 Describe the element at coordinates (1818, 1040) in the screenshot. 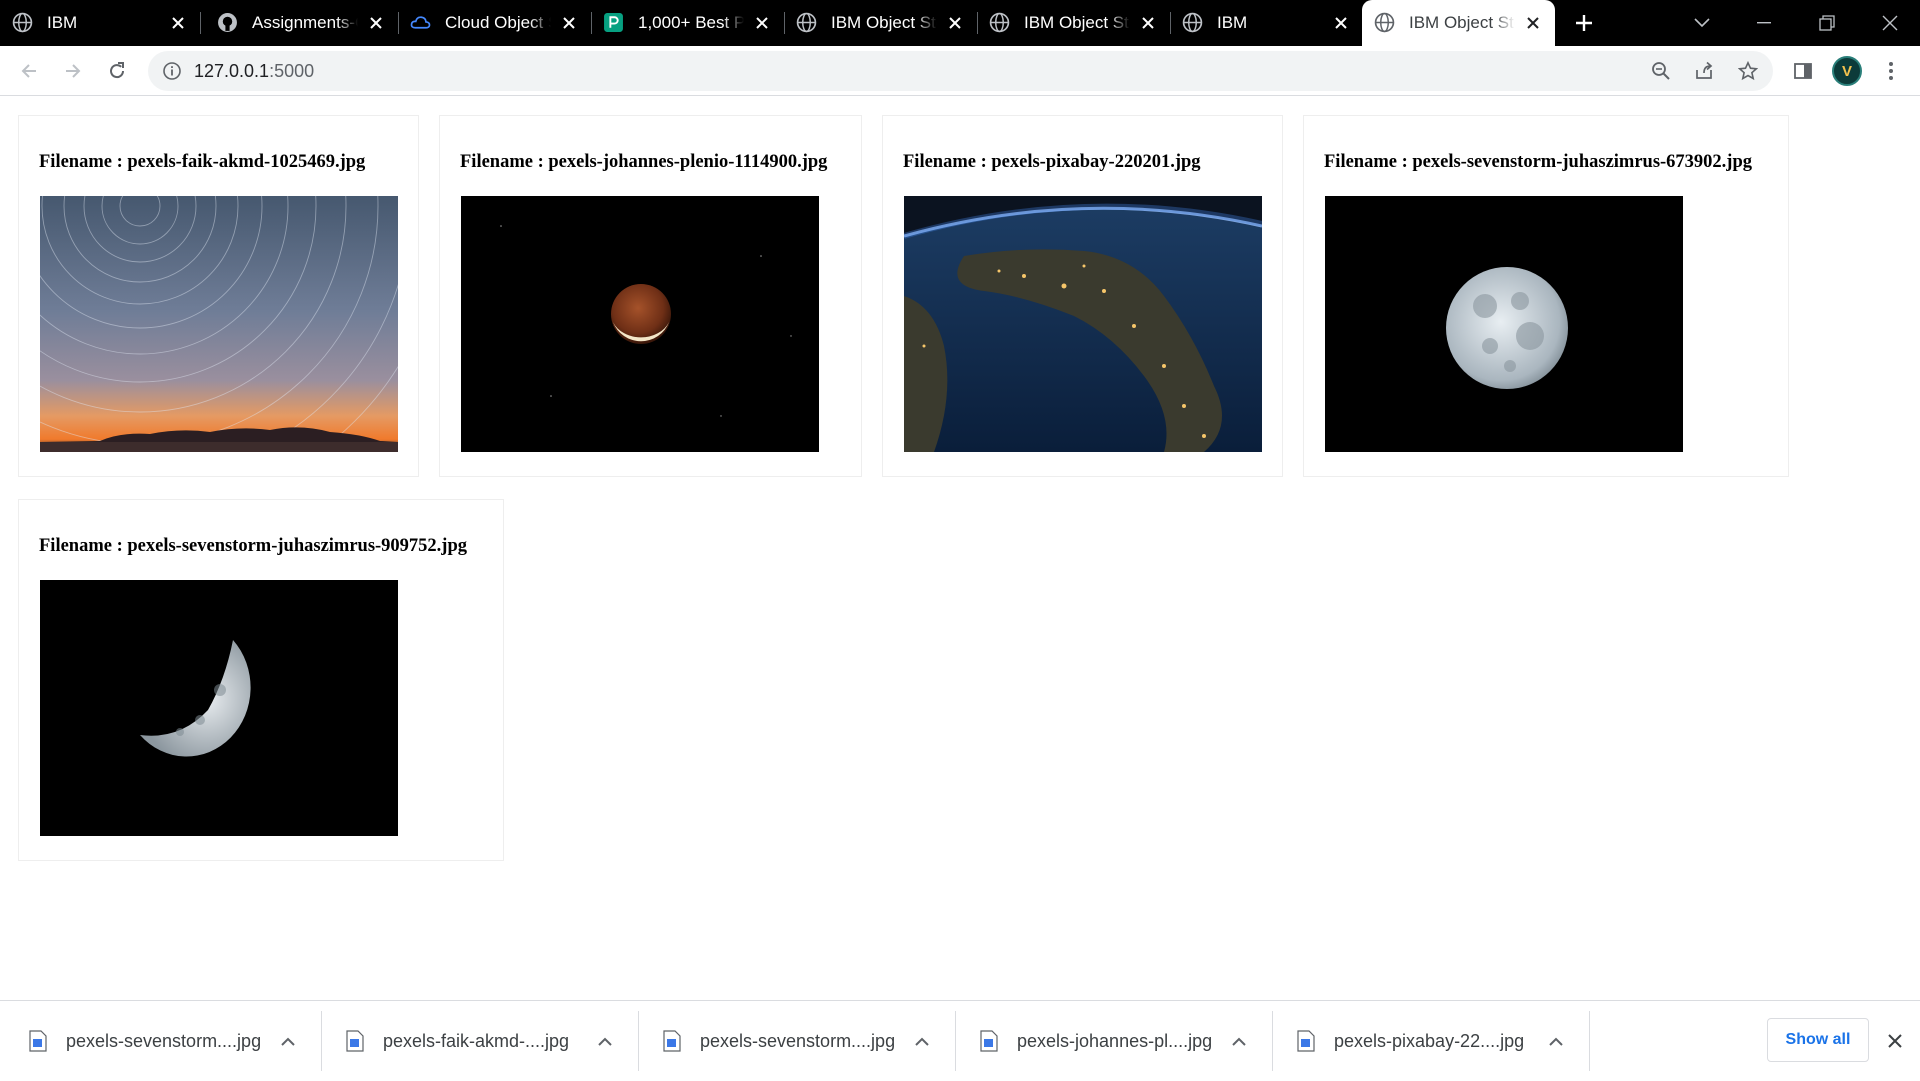

I see `show-all-button: Show all` at that location.